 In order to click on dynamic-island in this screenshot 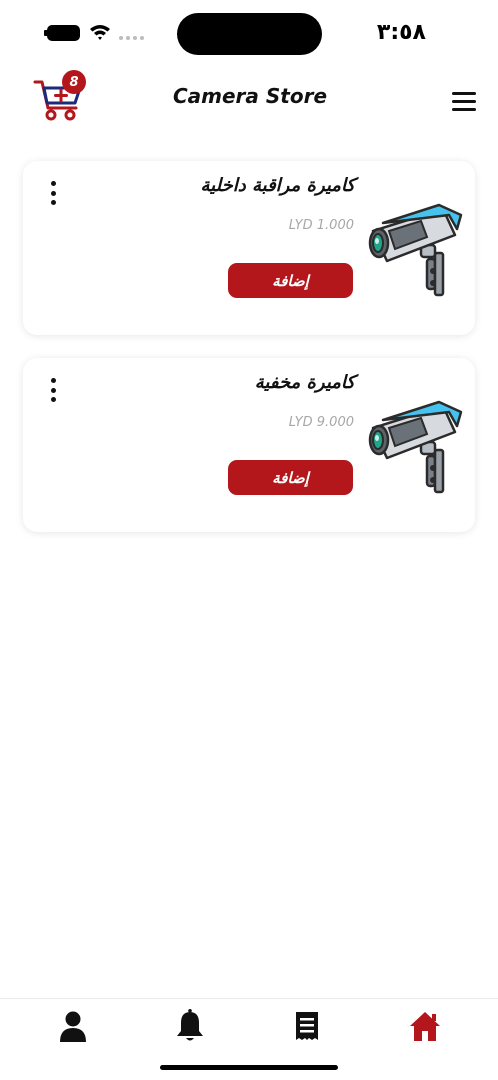, I will do `click(249, 34)`.